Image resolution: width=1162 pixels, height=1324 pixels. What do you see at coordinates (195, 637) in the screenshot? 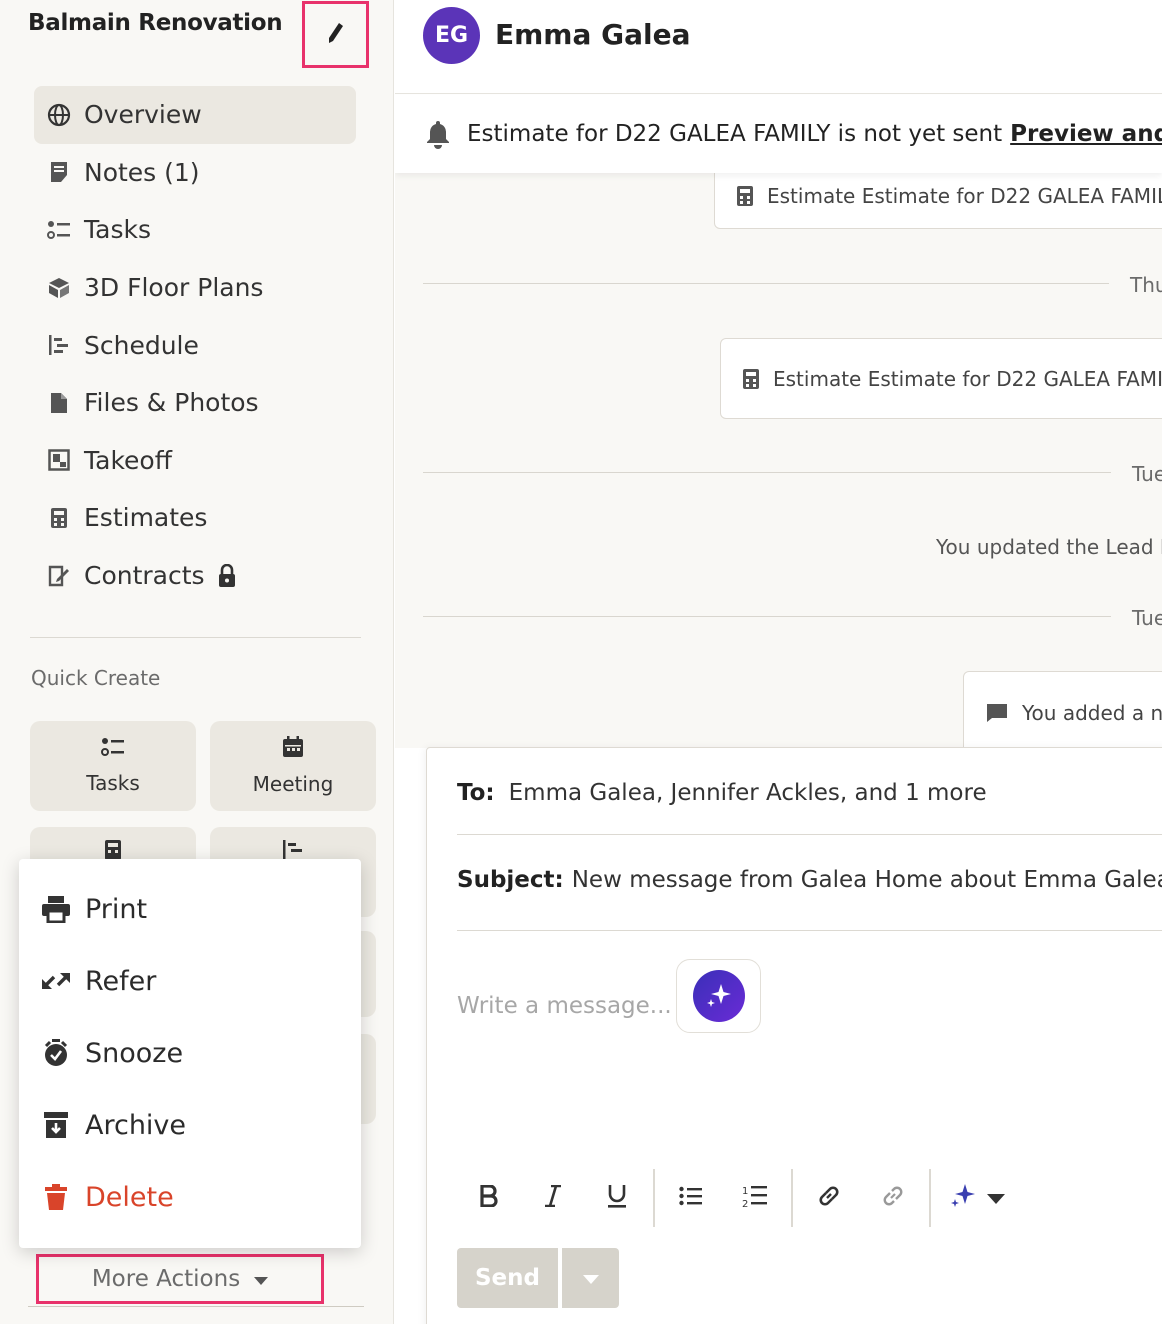
I see `sidebar-divider` at bounding box center [195, 637].